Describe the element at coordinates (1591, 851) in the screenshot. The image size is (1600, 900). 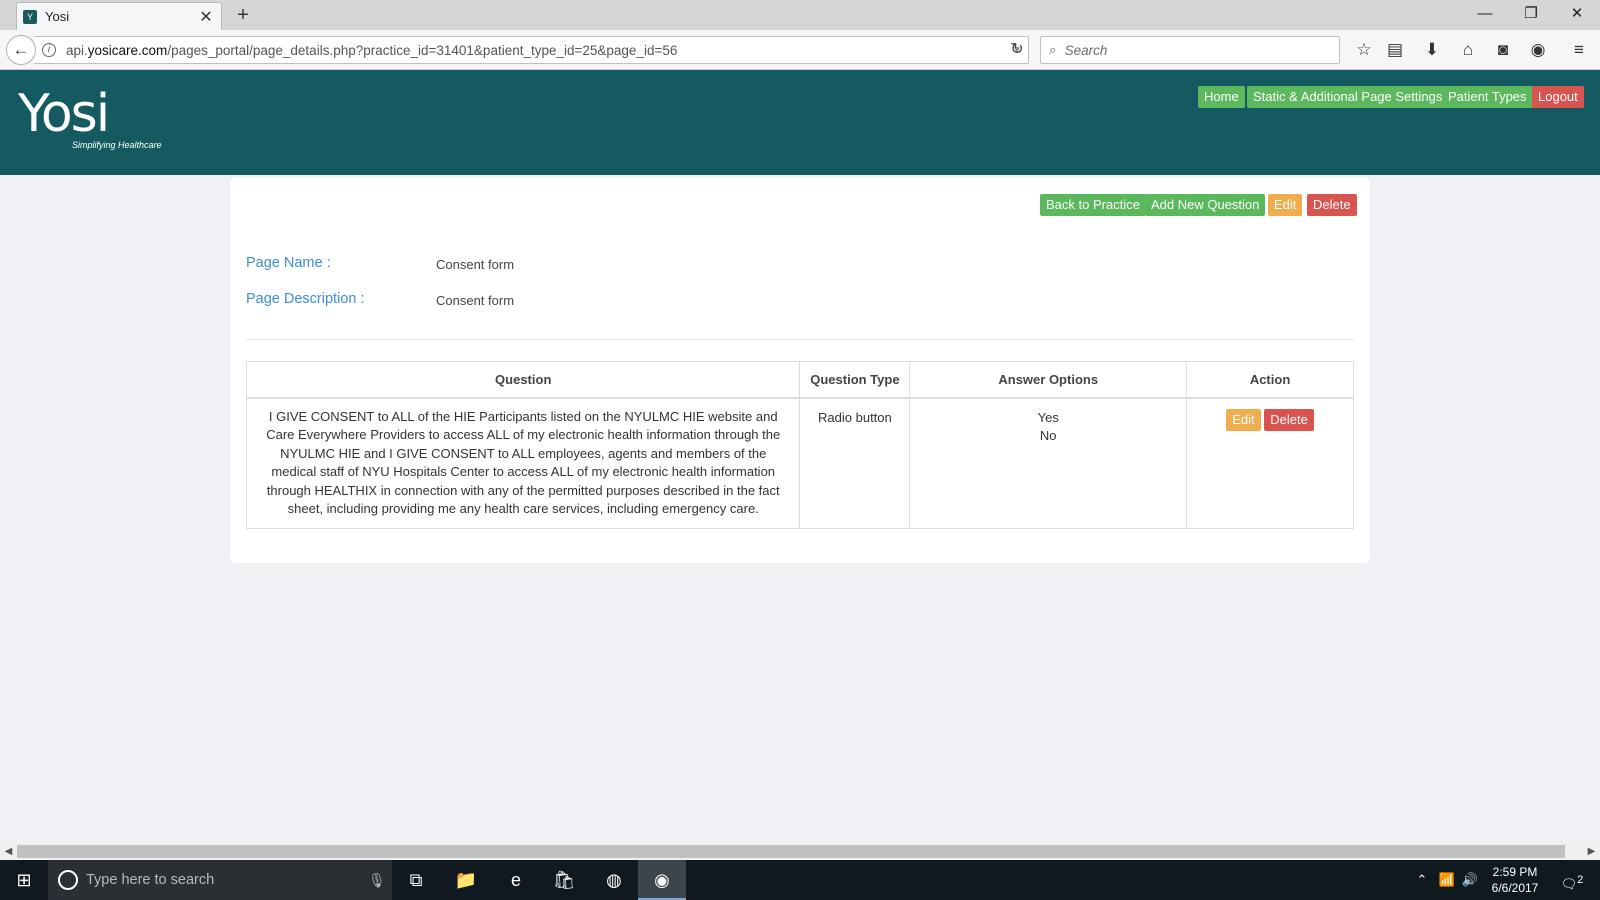
I see `scroll-right-icon: ▶` at that location.